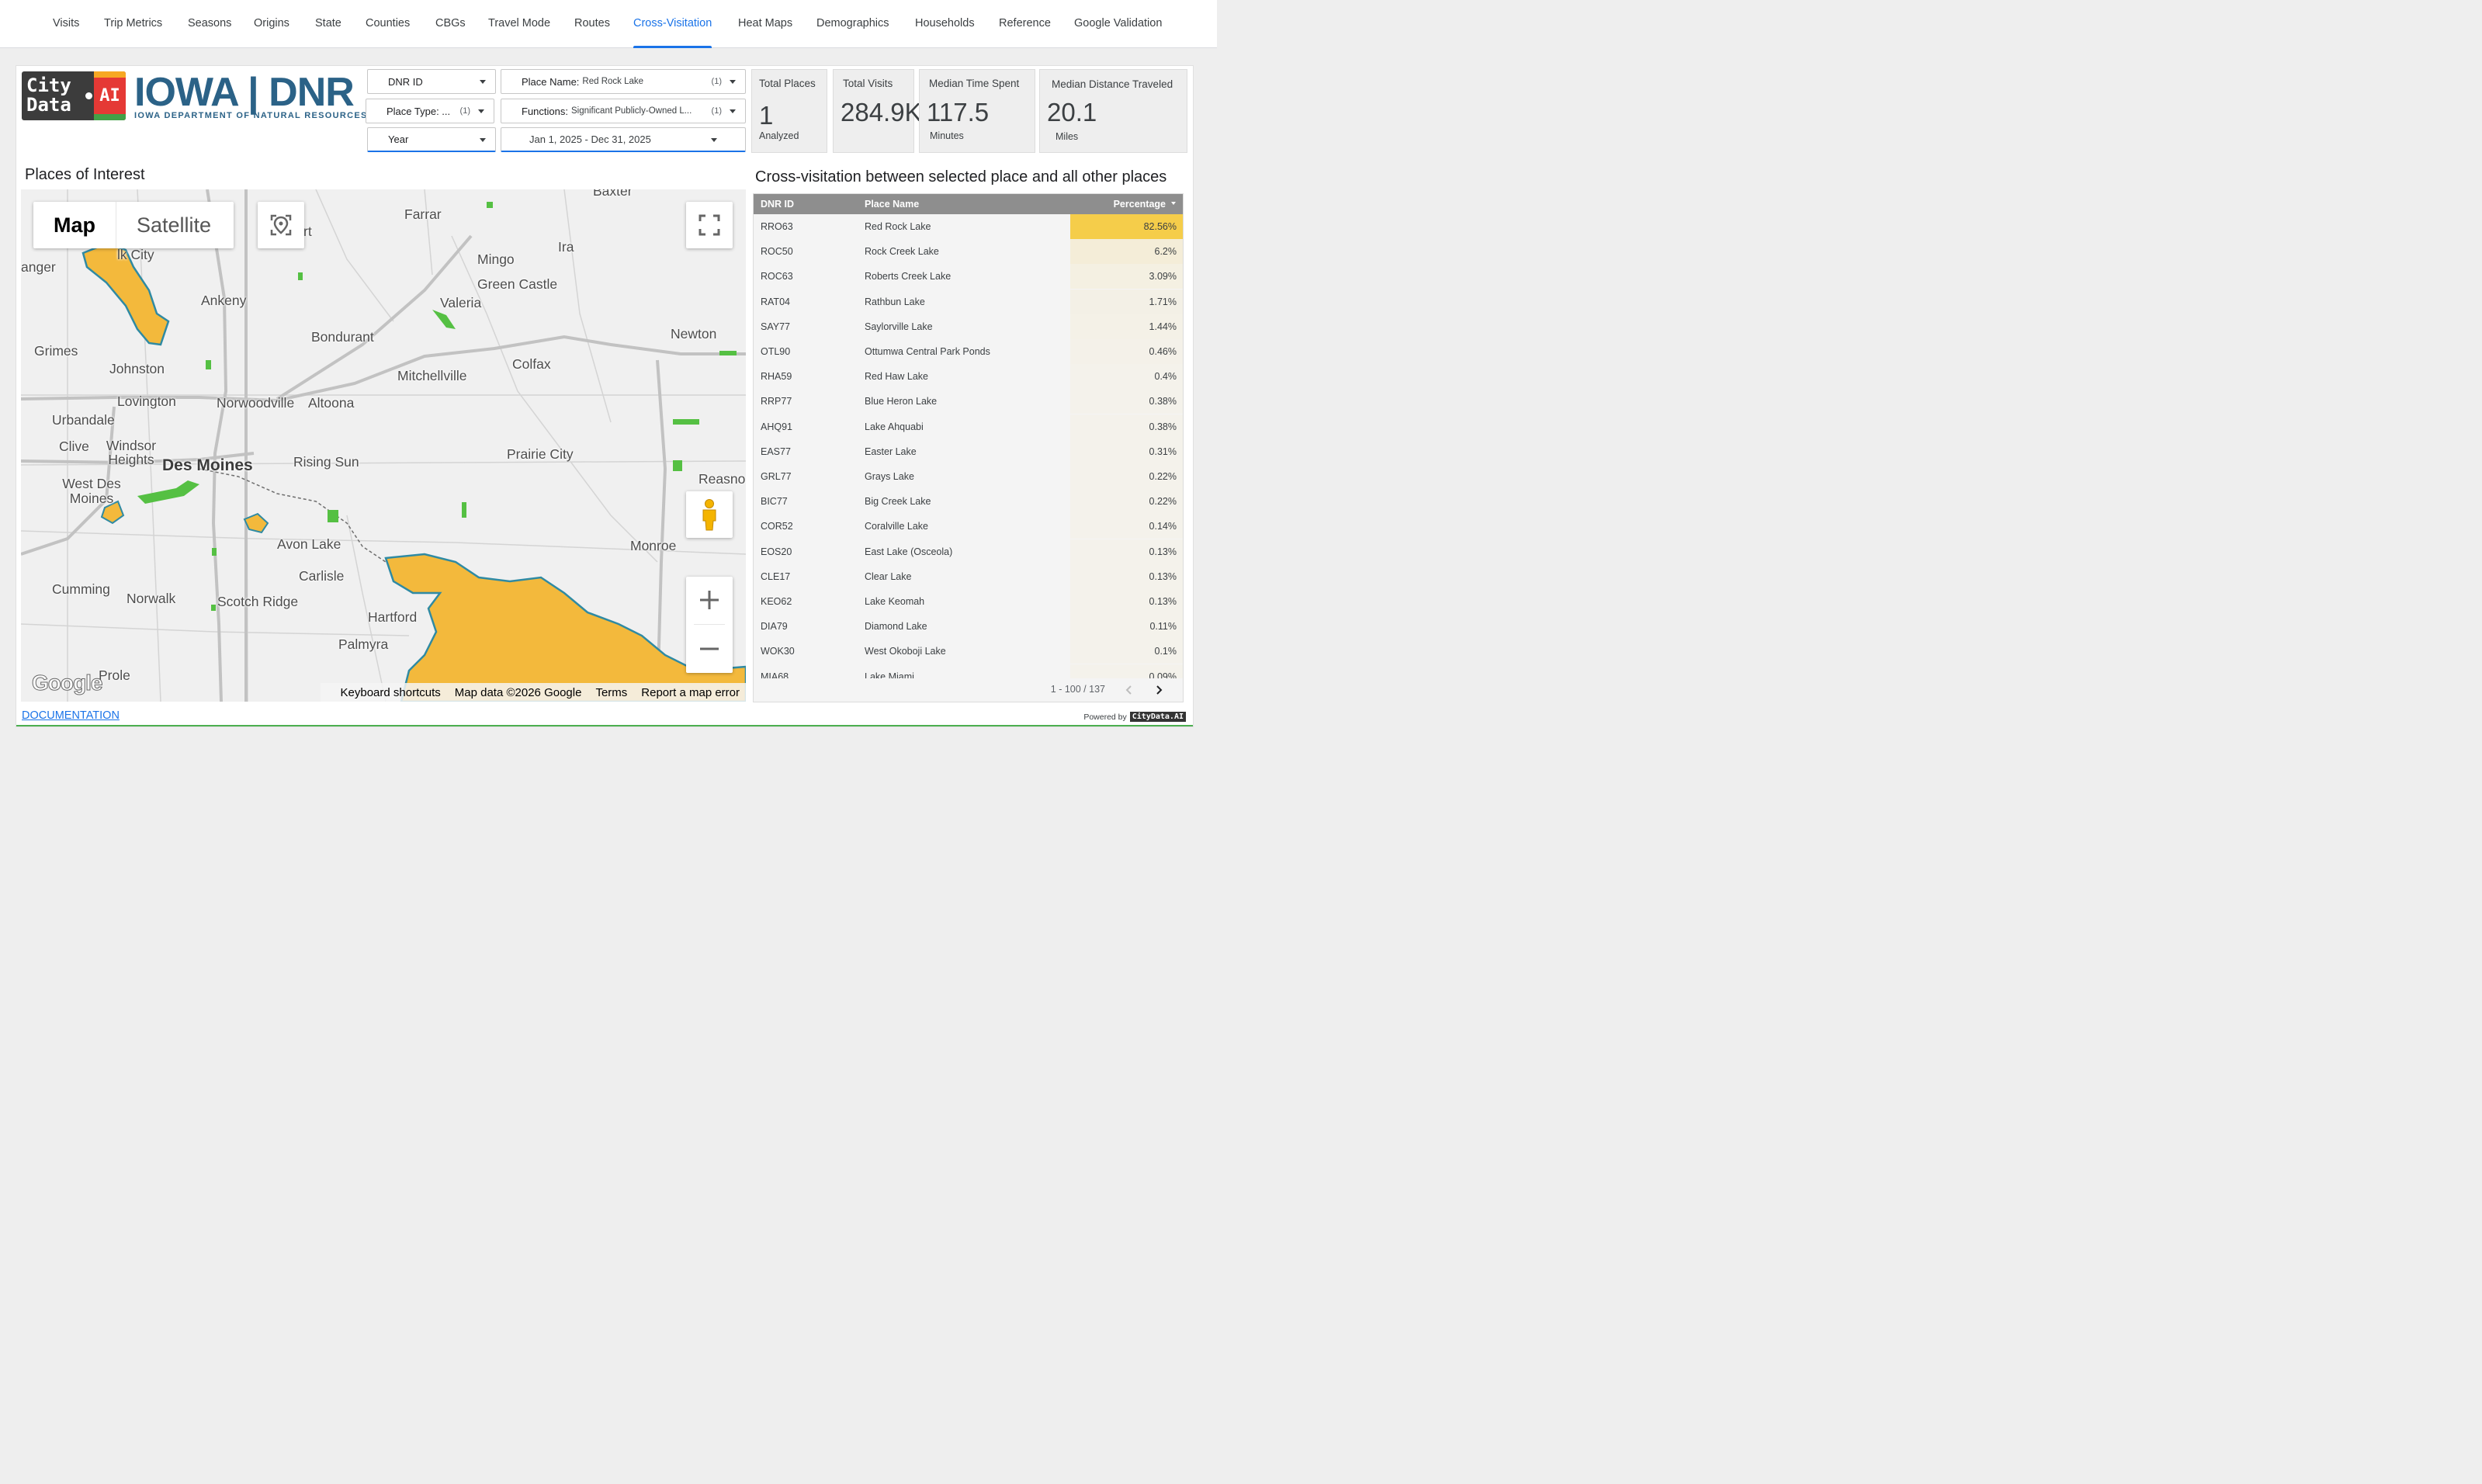 The height and width of the screenshot is (1484, 2482). What do you see at coordinates (776, 477) in the screenshot?
I see `cell-dnr-id: GRL77` at bounding box center [776, 477].